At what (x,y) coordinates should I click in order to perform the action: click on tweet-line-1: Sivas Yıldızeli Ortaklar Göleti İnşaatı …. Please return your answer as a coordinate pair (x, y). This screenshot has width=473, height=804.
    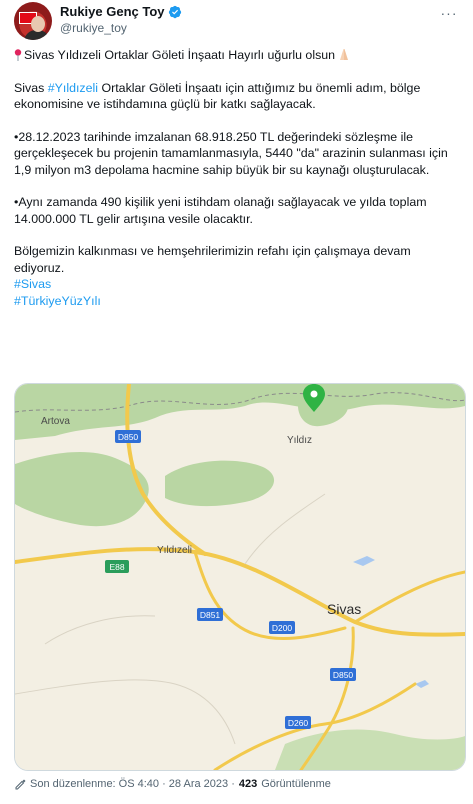
    Looking at the image, I should click on (239, 55).